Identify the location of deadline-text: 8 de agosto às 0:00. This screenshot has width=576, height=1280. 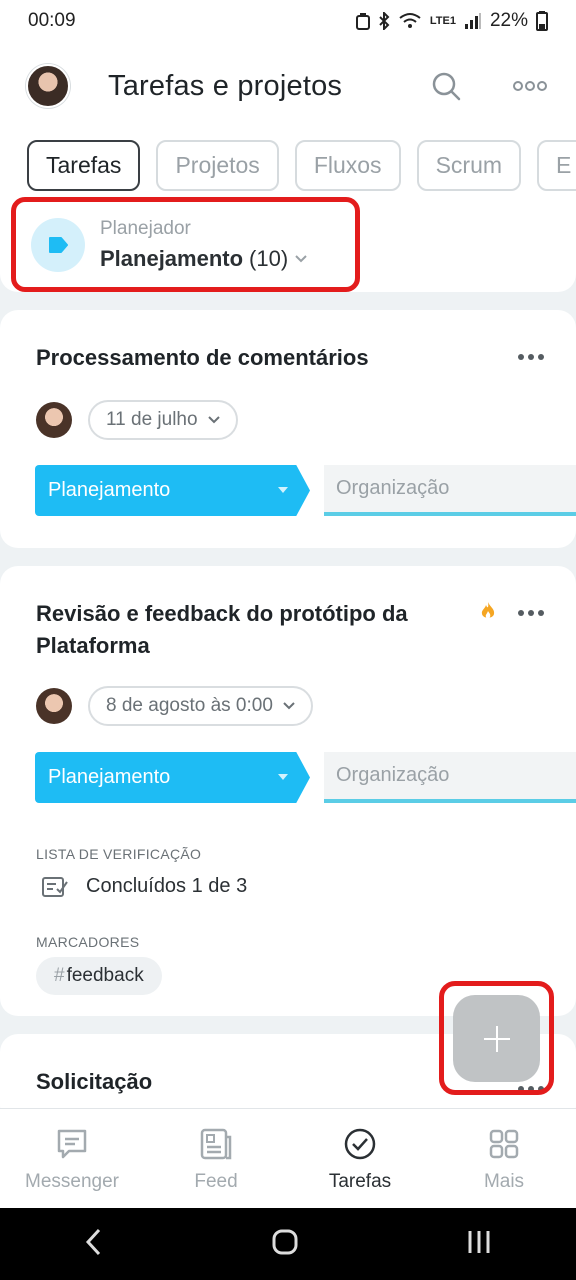
(189, 705).